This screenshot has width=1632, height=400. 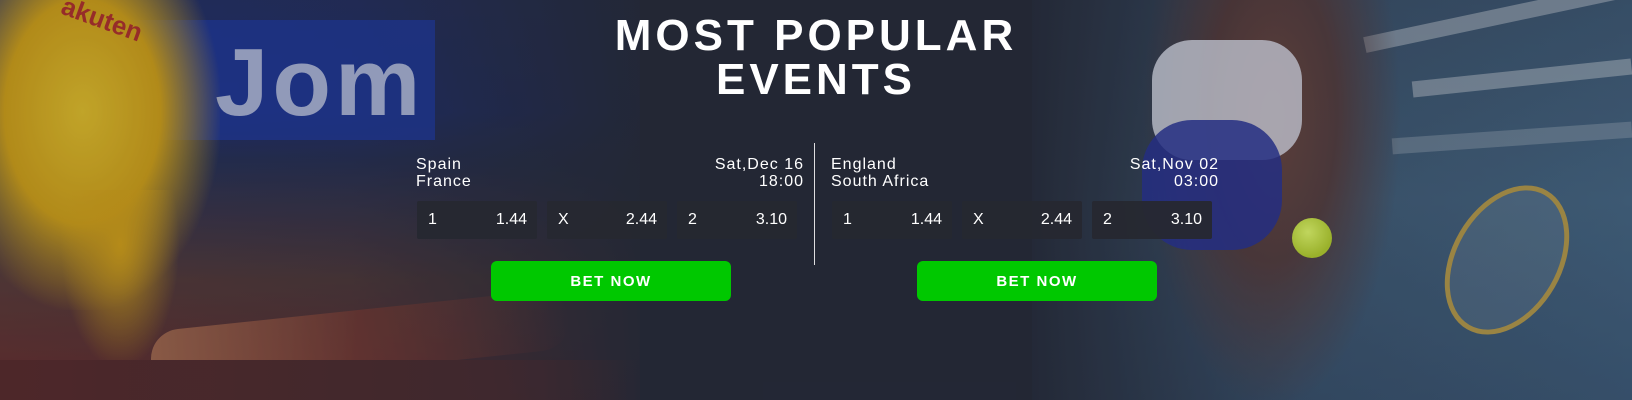 I want to click on event-teams: Spain France, so click(x=444, y=173).